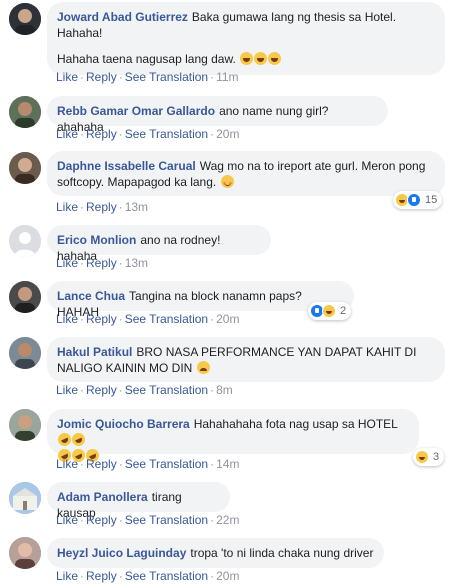  I want to click on comment-bubble: Erico Monlion ano na rodney! hahaha, so click(159, 244).